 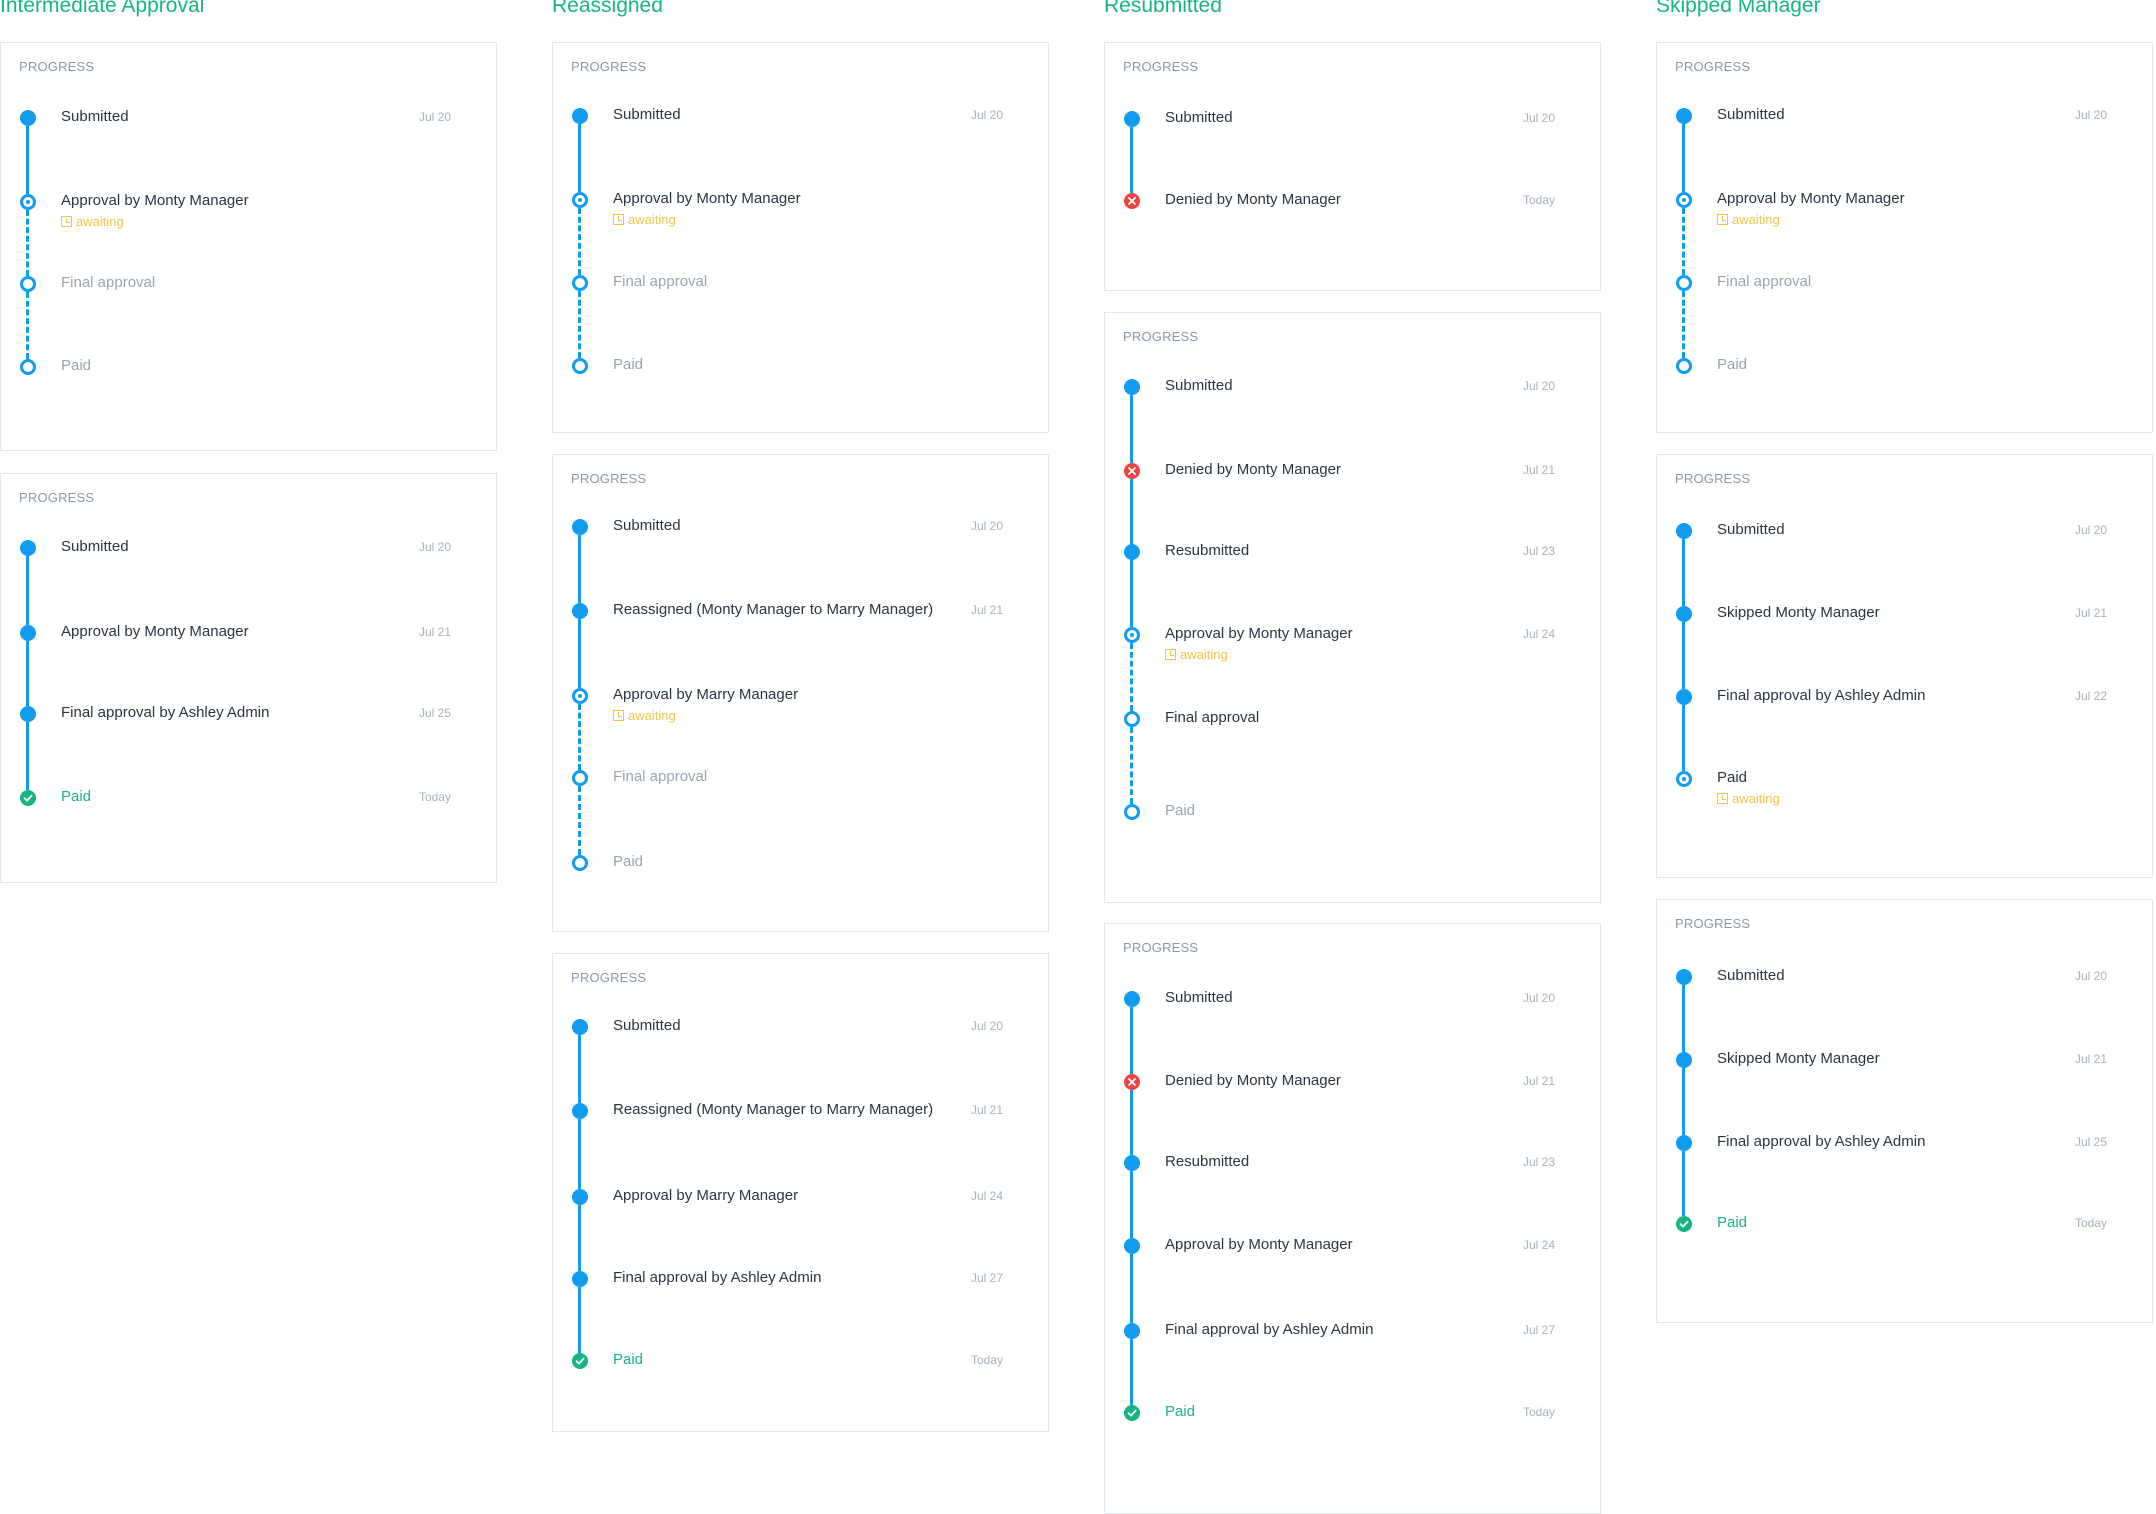 I want to click on step-date: Jul 25, so click(x=2090, y=1142).